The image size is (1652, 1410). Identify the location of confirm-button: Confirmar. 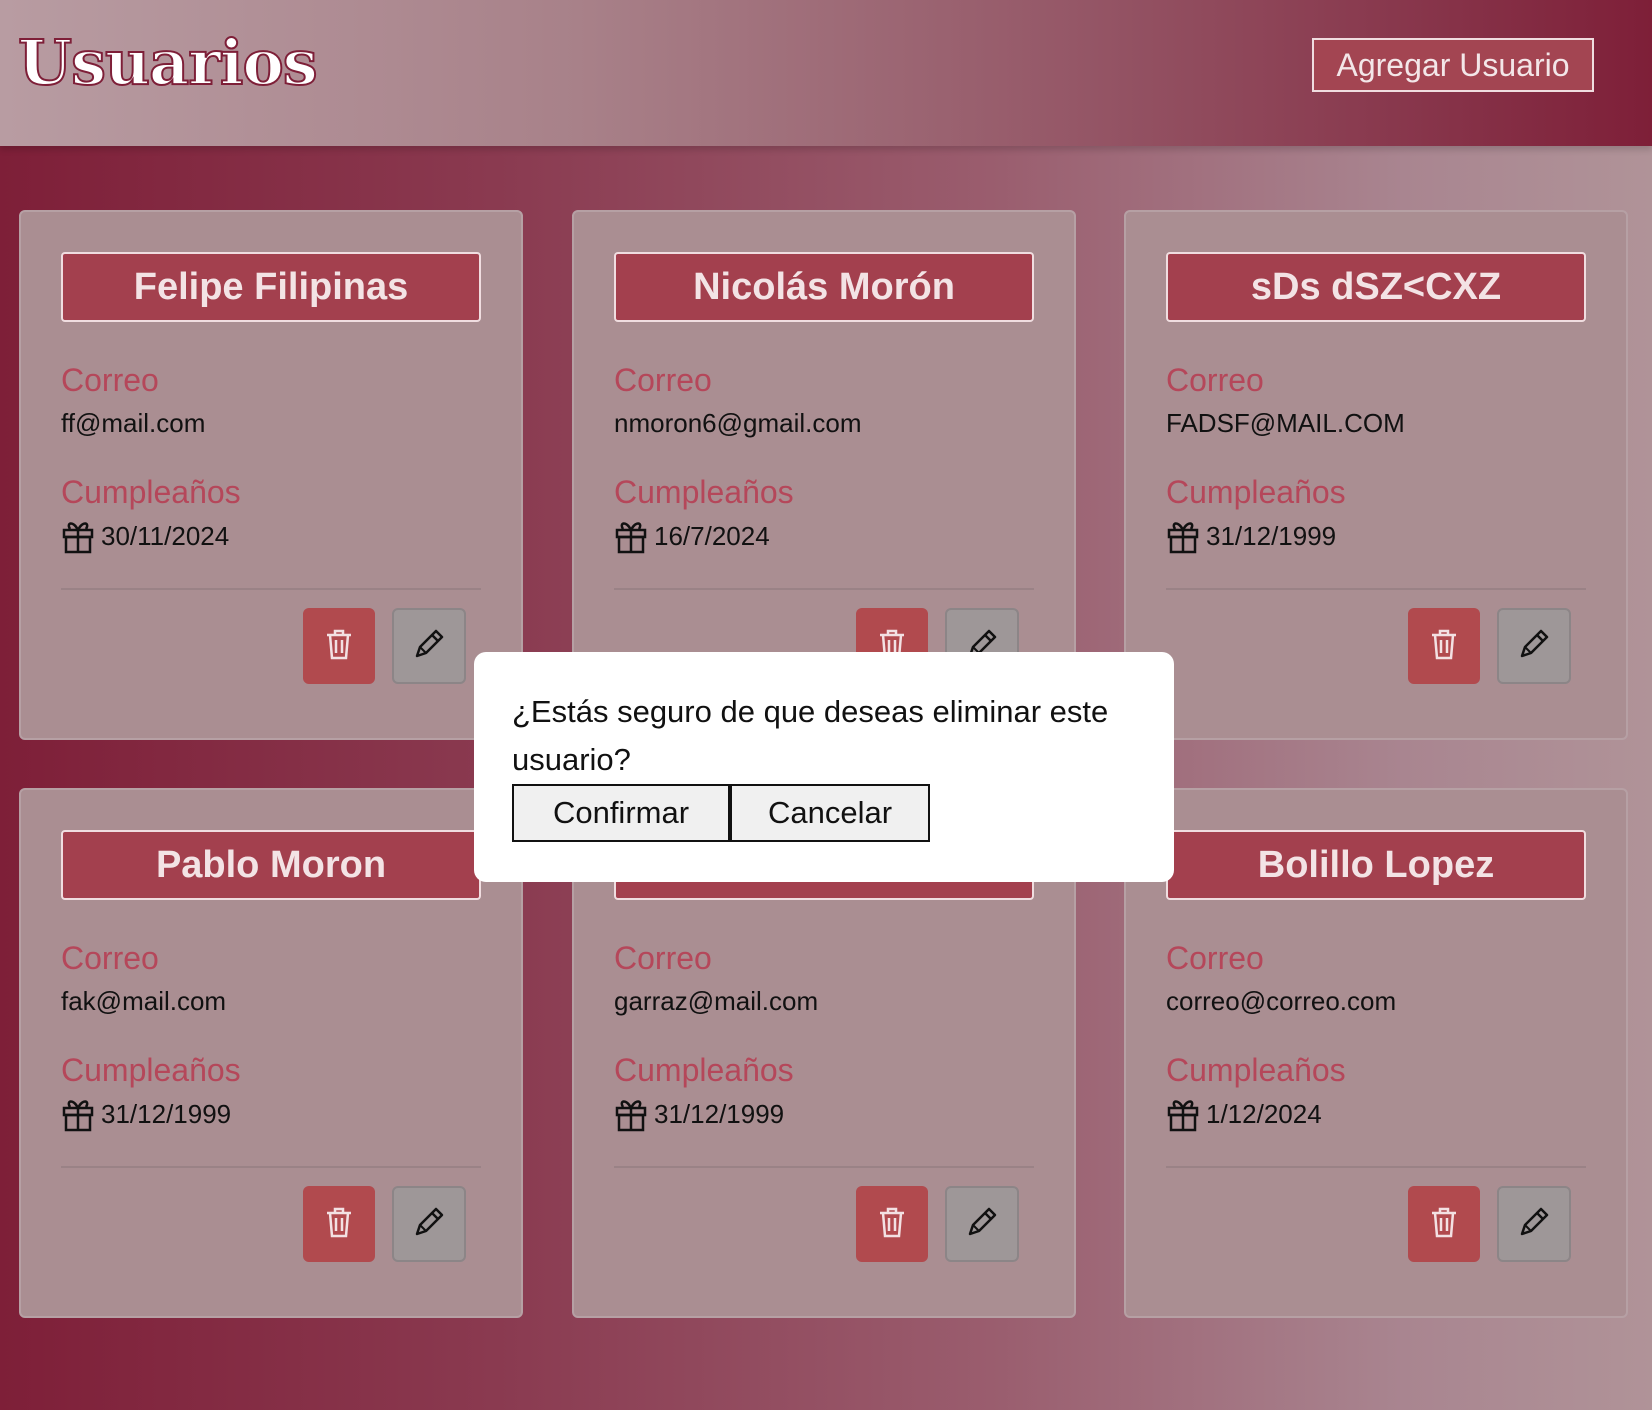
(621, 813).